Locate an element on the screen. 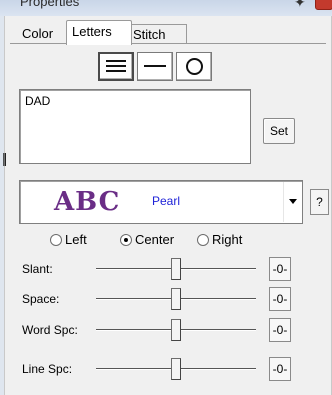  word-spacing-label: Word Spc: is located at coordinates (50, 330).